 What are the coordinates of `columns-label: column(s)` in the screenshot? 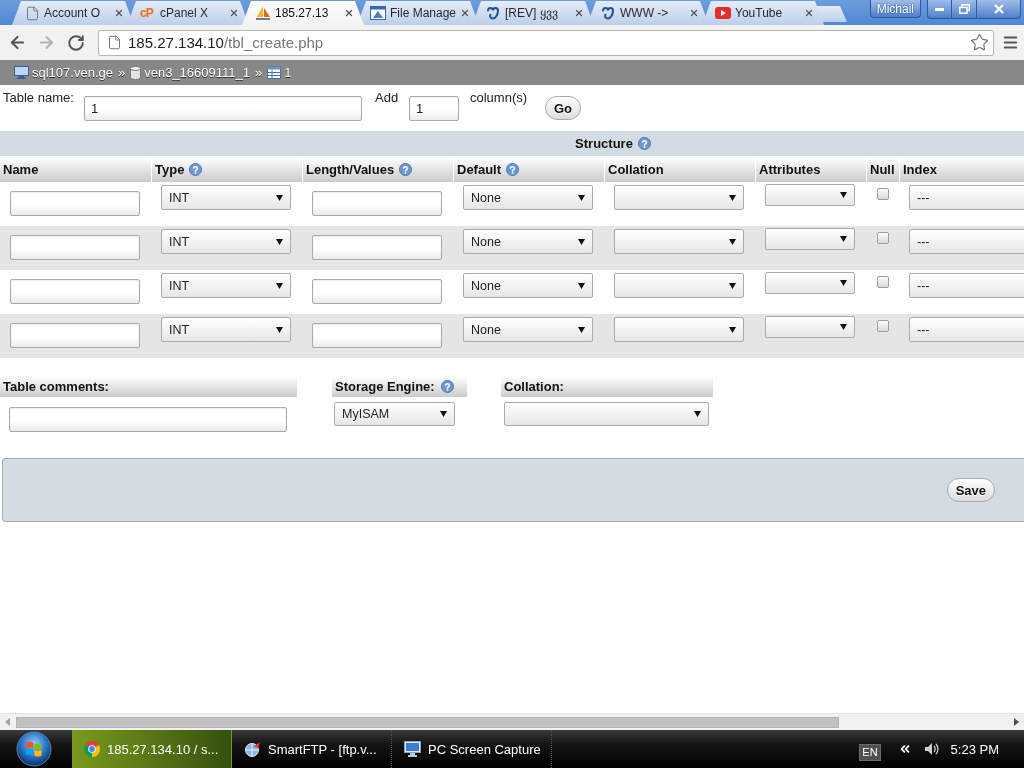 It's located at (499, 97).